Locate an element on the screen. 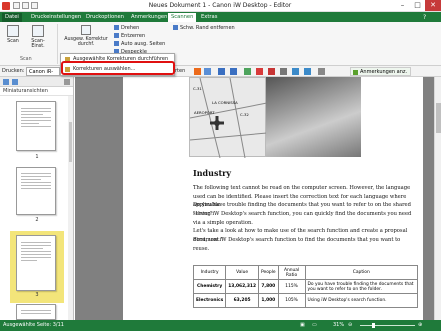  schw-rand-button: Schw. Rand entfernen is located at coordinates (204, 28).